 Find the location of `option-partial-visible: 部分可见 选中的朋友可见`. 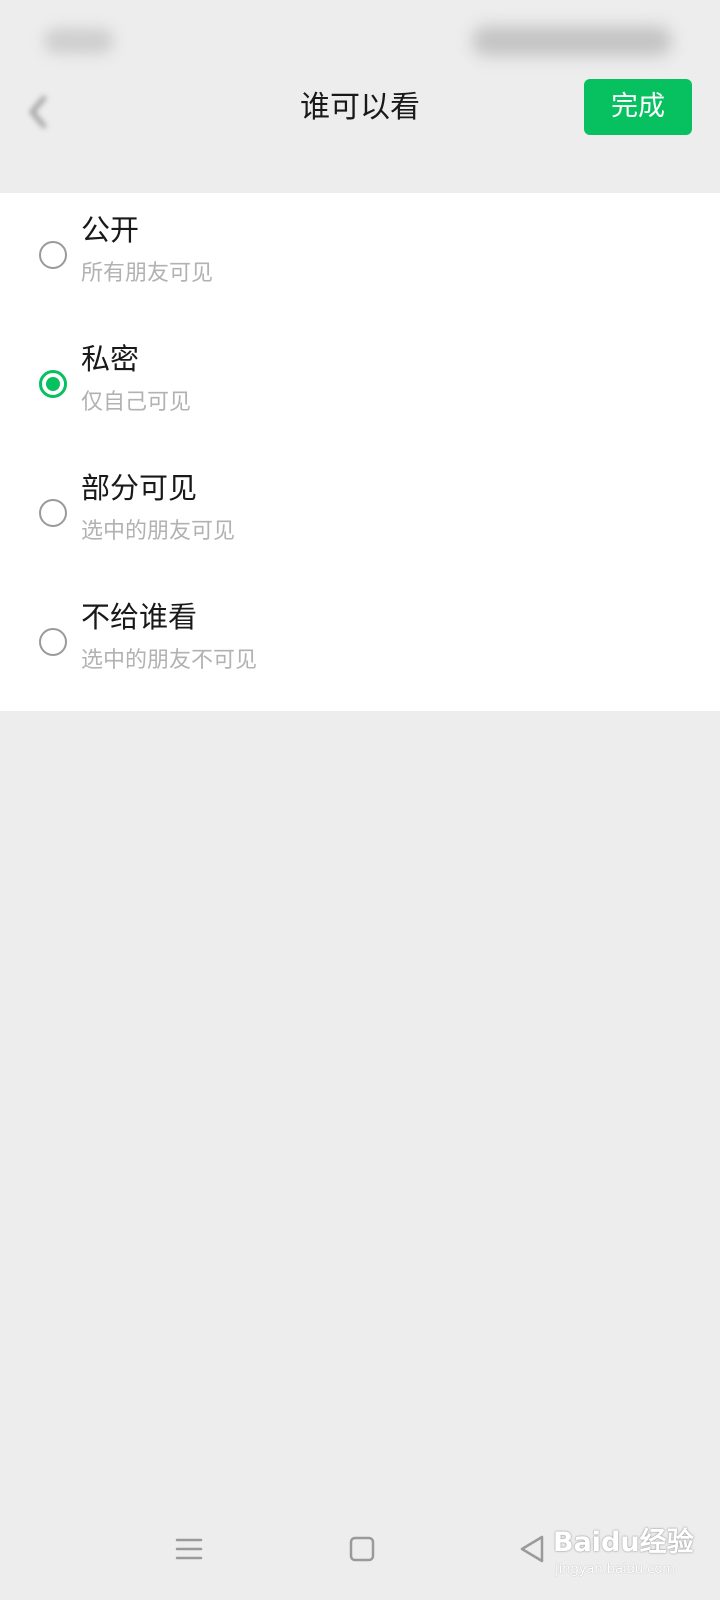

option-partial-visible: 部分可见 选中的朋友可见 is located at coordinates (360, 515).